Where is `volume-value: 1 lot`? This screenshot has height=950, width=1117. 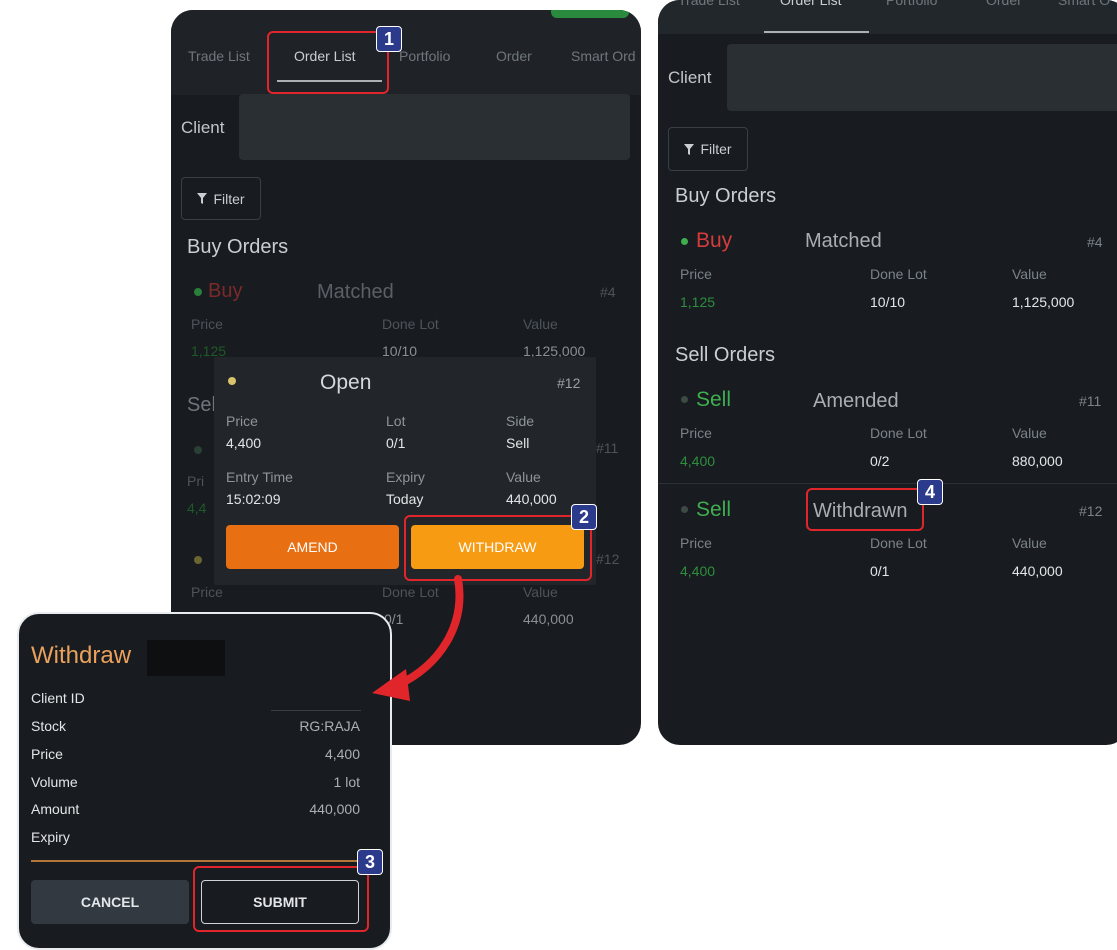
volume-value: 1 lot is located at coordinates (346, 782).